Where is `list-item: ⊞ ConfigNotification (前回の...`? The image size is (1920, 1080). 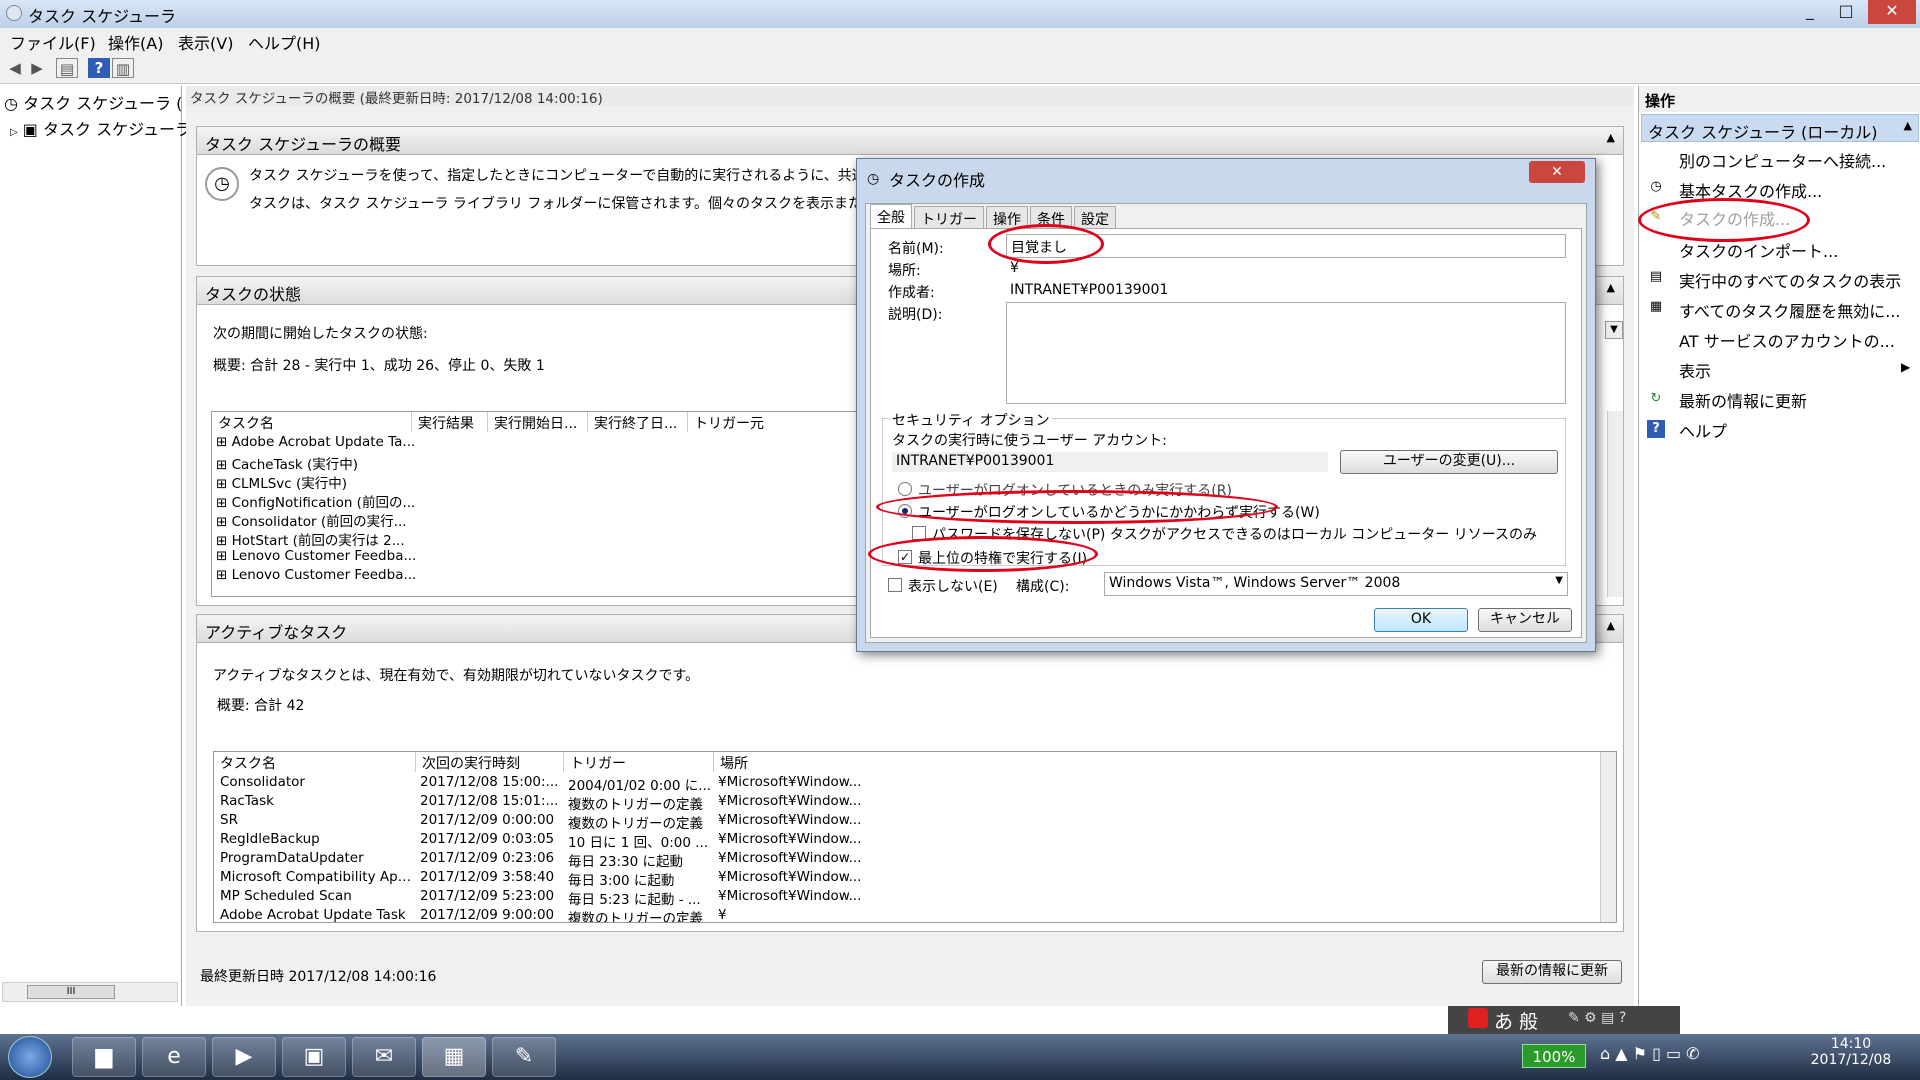 list-item: ⊞ ConfigNotification (前回の... is located at coordinates (315, 501).